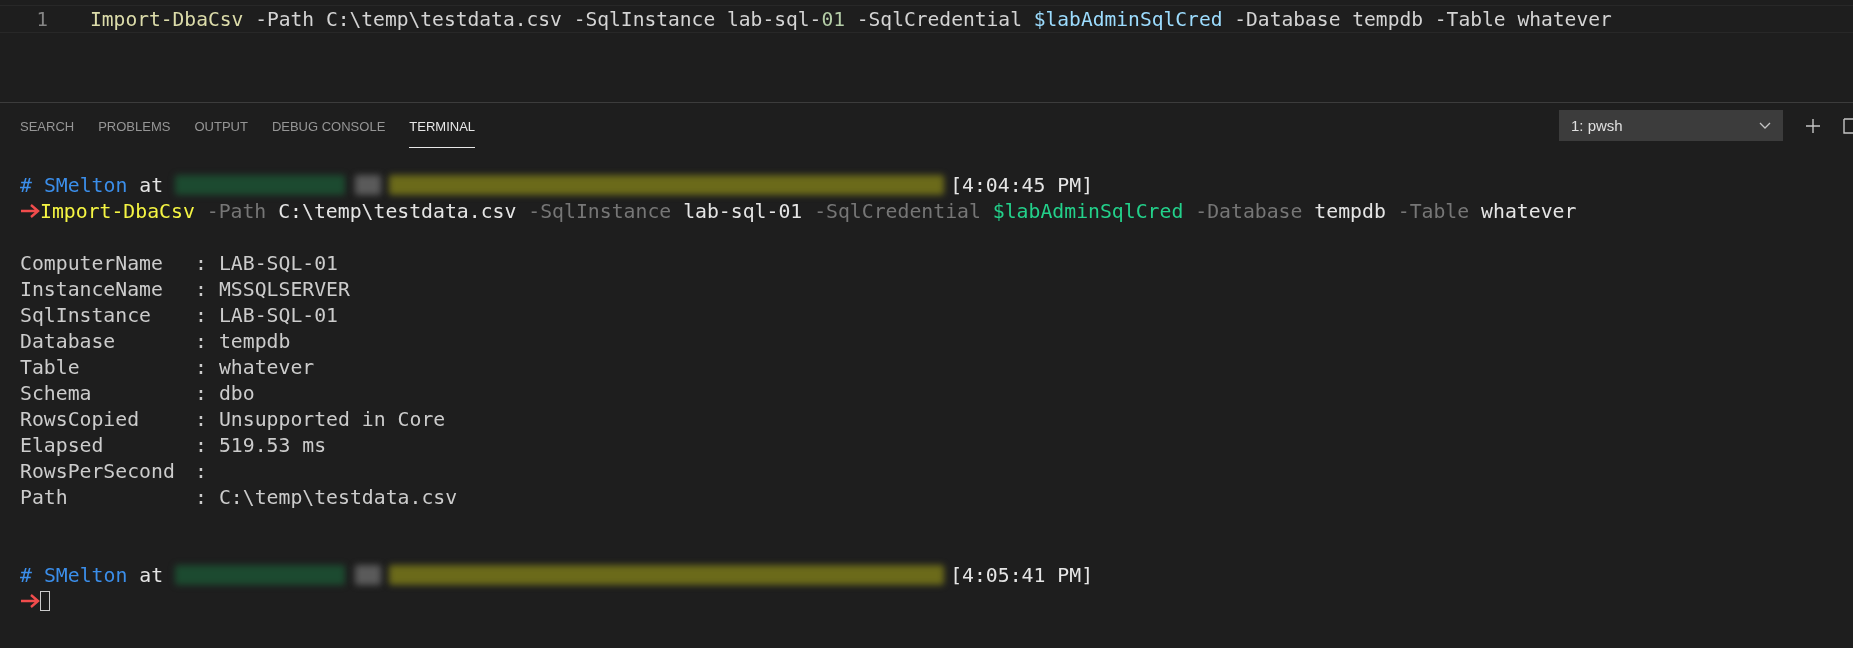  Describe the element at coordinates (44, 497) in the screenshot. I see `property-name: Path` at that location.